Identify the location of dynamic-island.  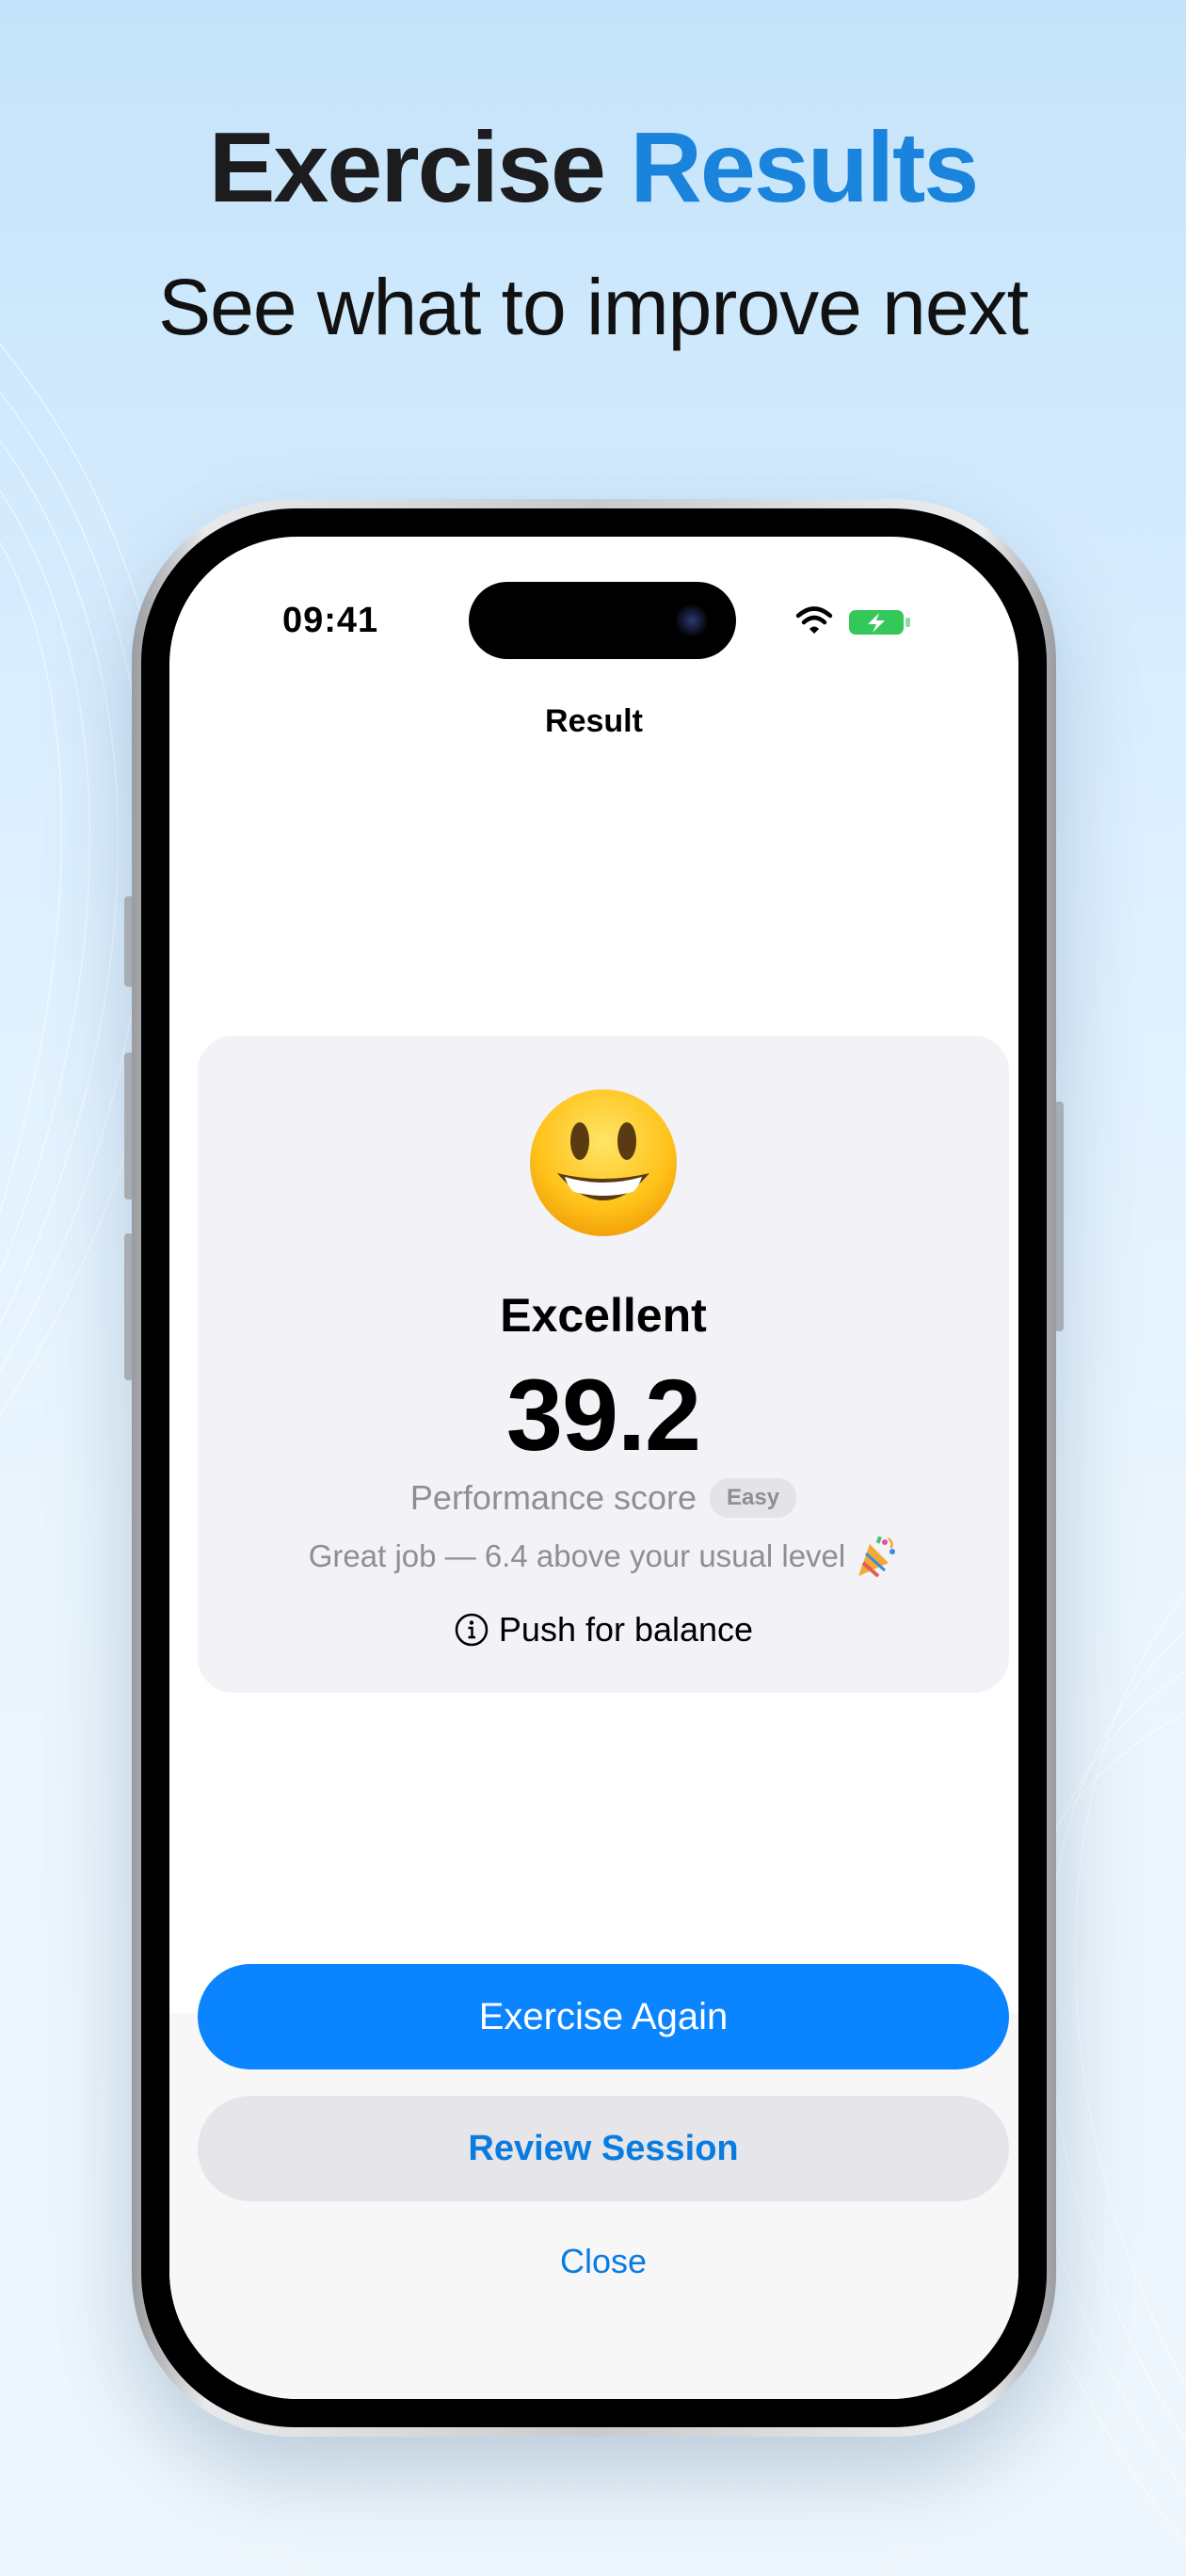
(602, 620).